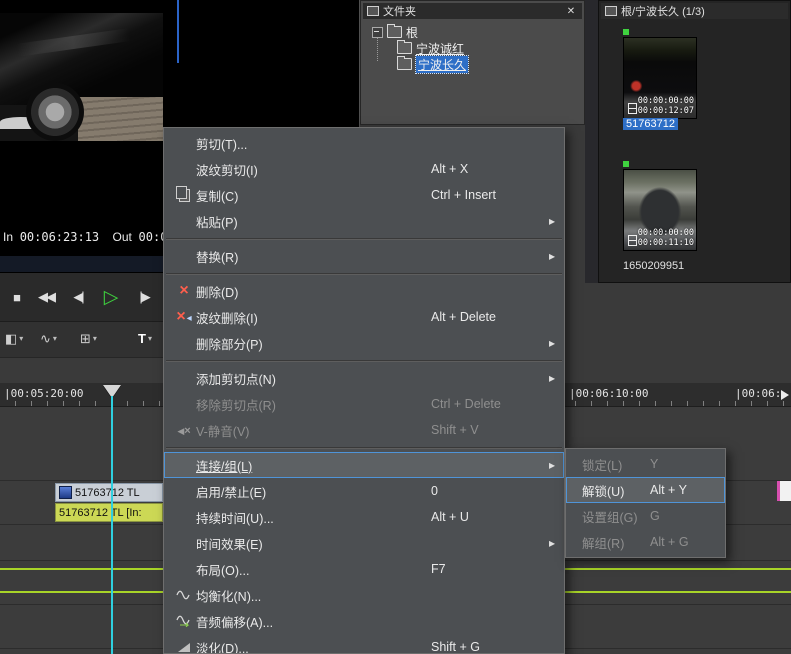 The height and width of the screenshot is (654, 791). Describe the element at coordinates (377, 32) in the screenshot. I see `collapse-icon` at that location.